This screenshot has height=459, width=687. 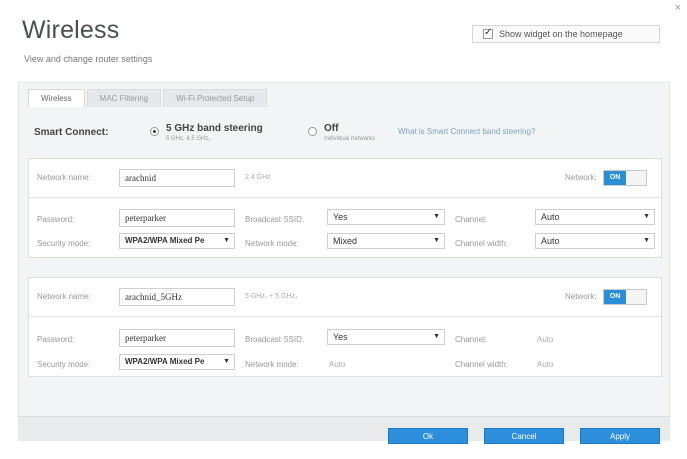 I want to click on network-mode-value: Auto, so click(x=337, y=364).